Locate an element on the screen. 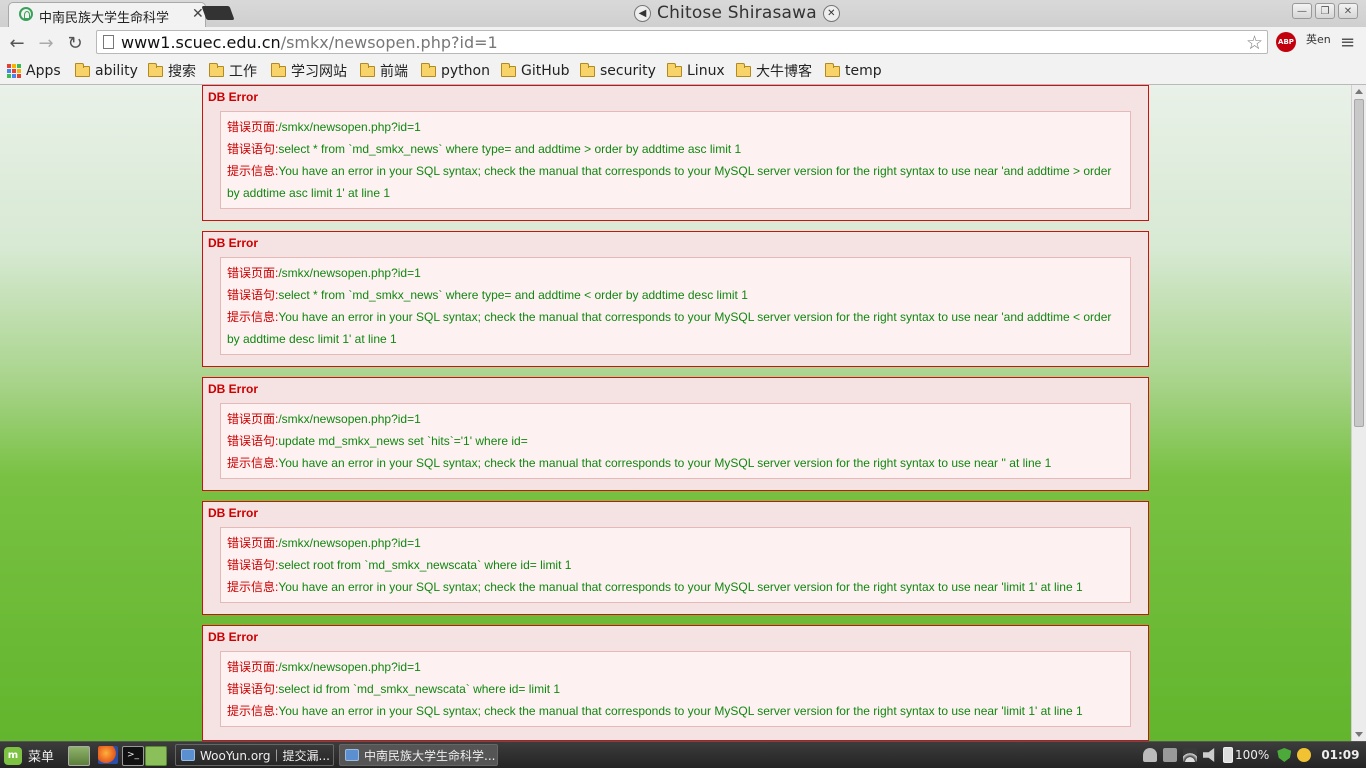 The height and width of the screenshot is (768, 1366). chevron-left-icon: ◀ is located at coordinates (642, 13).